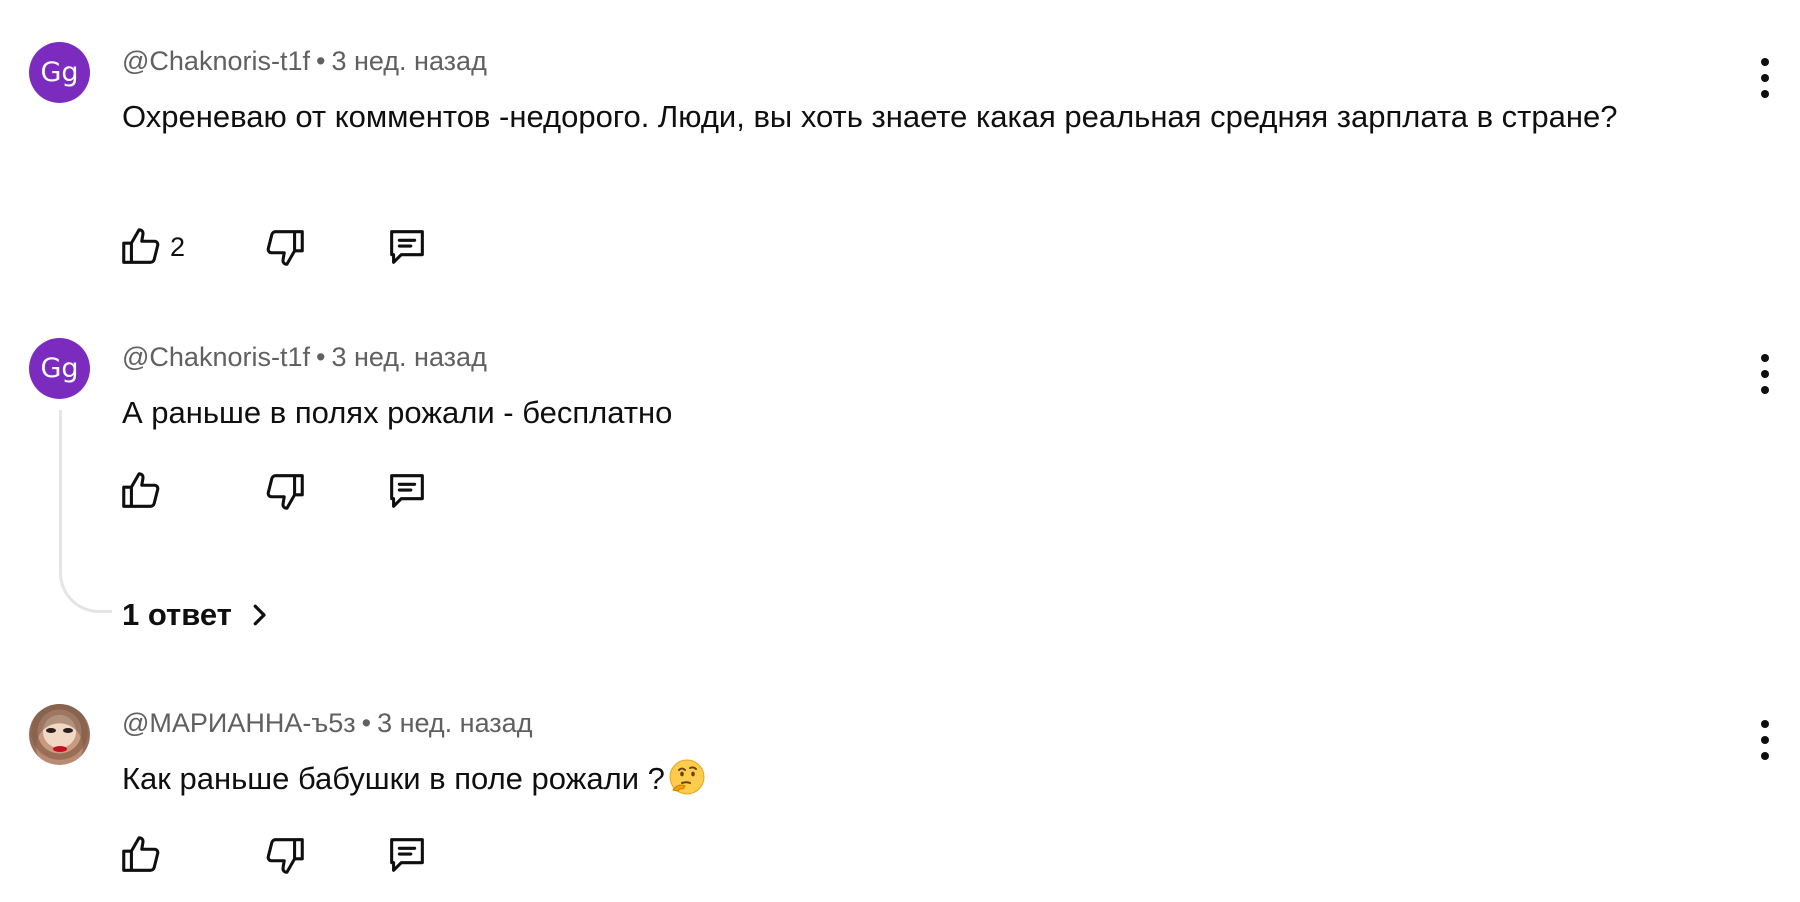 The width and height of the screenshot is (1800, 902). I want to click on replies-label: 1 ответ, so click(177, 614).